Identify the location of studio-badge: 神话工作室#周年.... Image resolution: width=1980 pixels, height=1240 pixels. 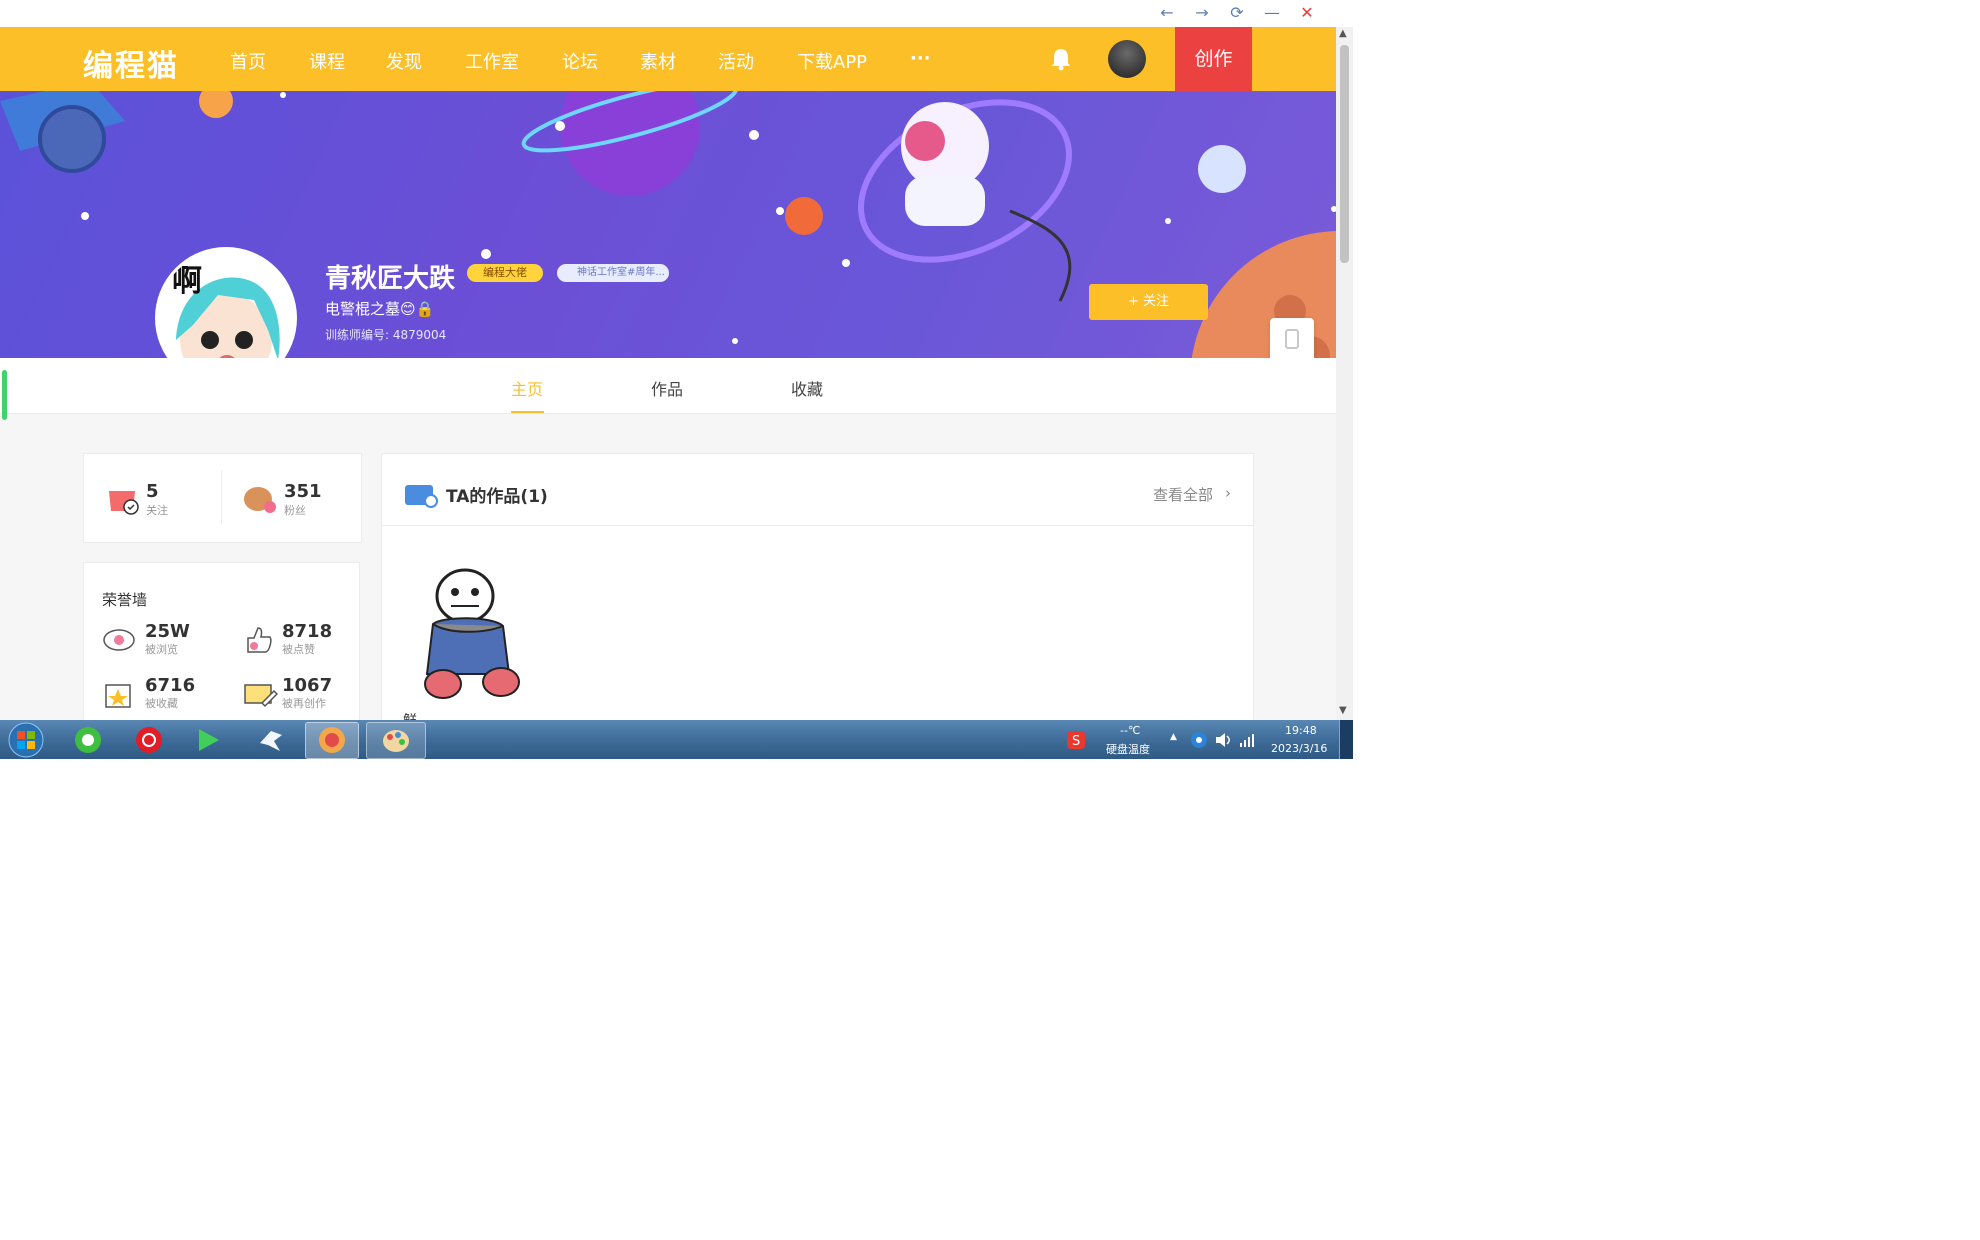
(613, 273).